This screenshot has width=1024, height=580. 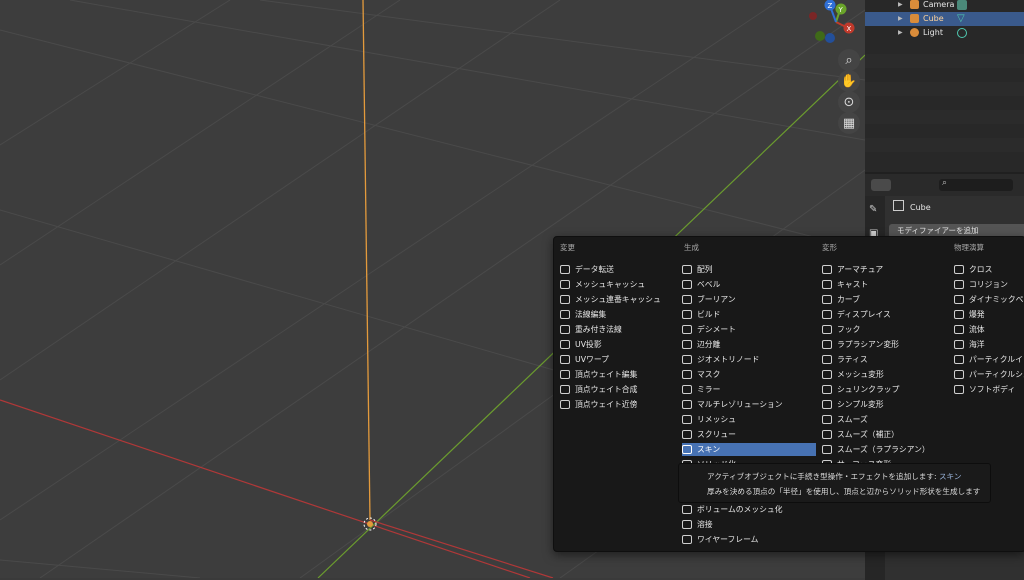 I want to click on fluid-icon, so click(x=959, y=329).